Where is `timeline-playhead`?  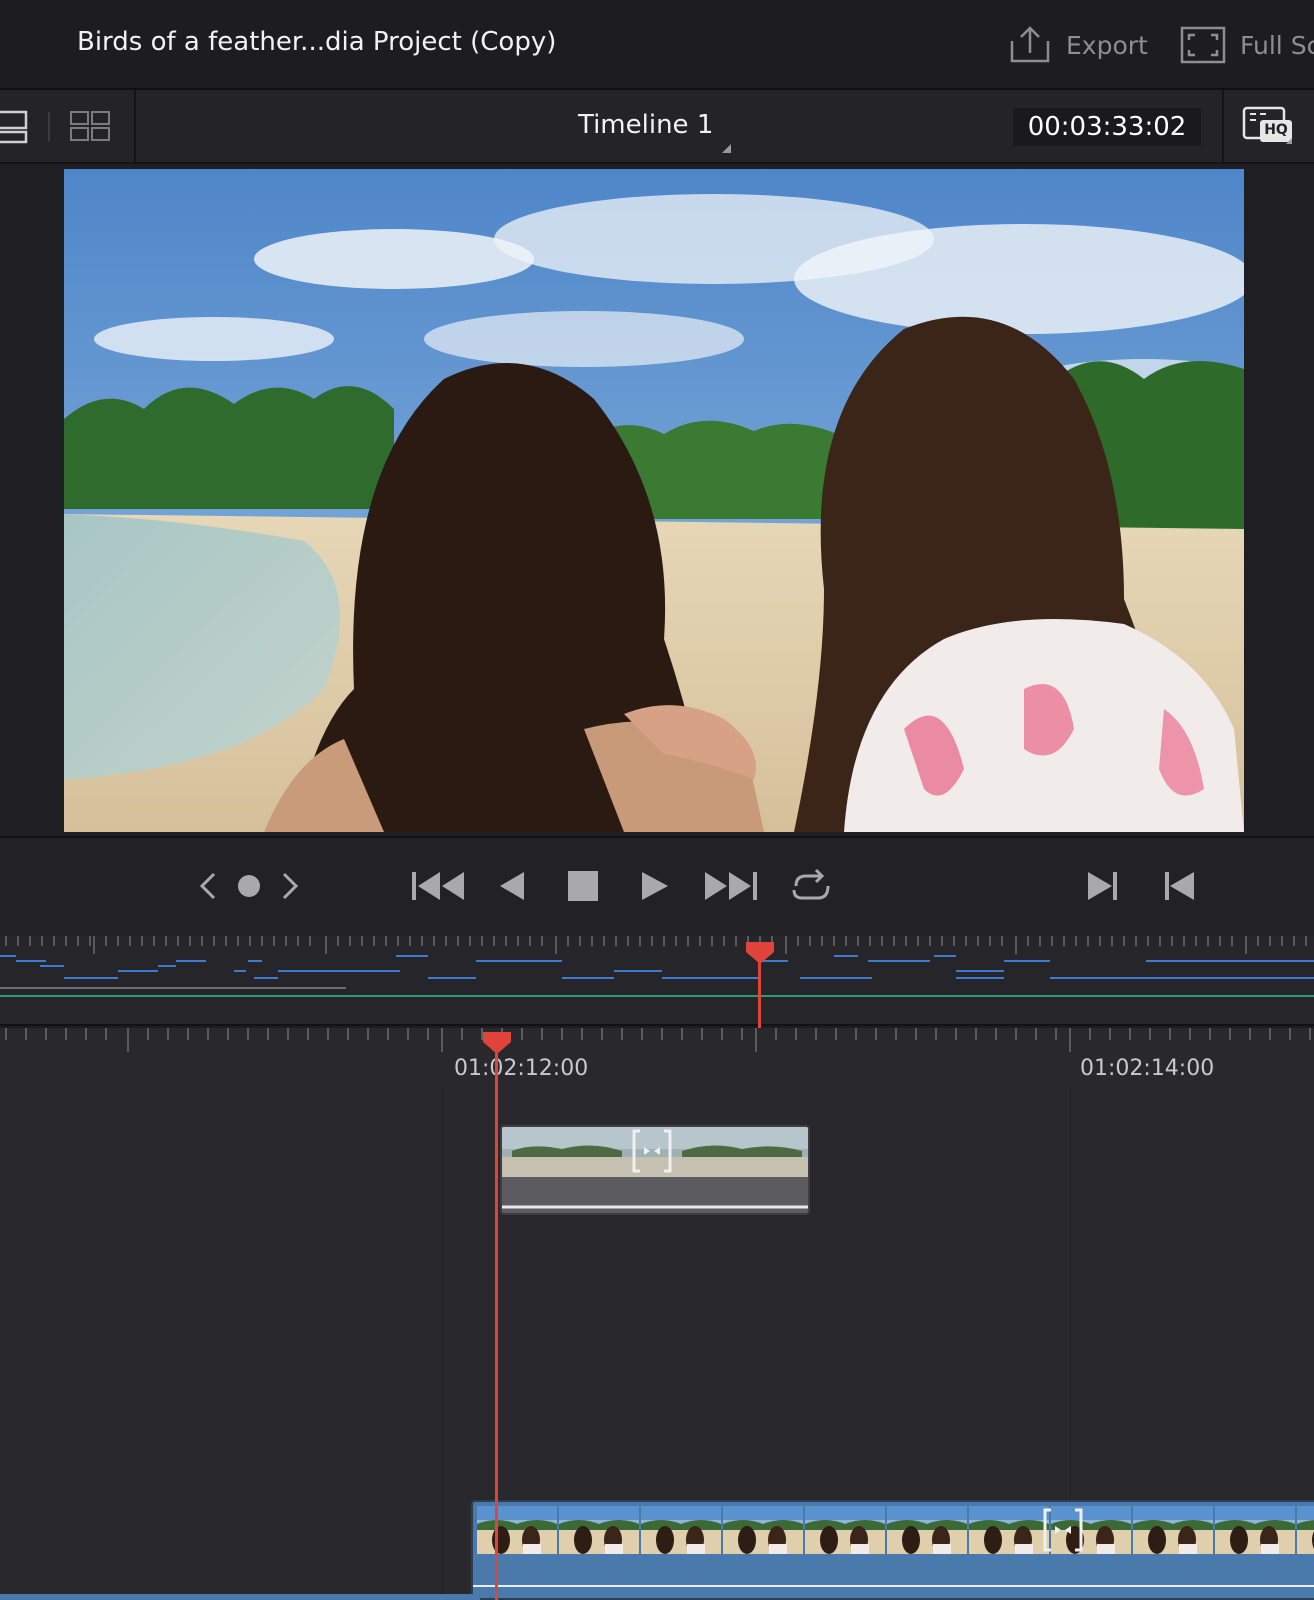 timeline-playhead is located at coordinates (496, 1320).